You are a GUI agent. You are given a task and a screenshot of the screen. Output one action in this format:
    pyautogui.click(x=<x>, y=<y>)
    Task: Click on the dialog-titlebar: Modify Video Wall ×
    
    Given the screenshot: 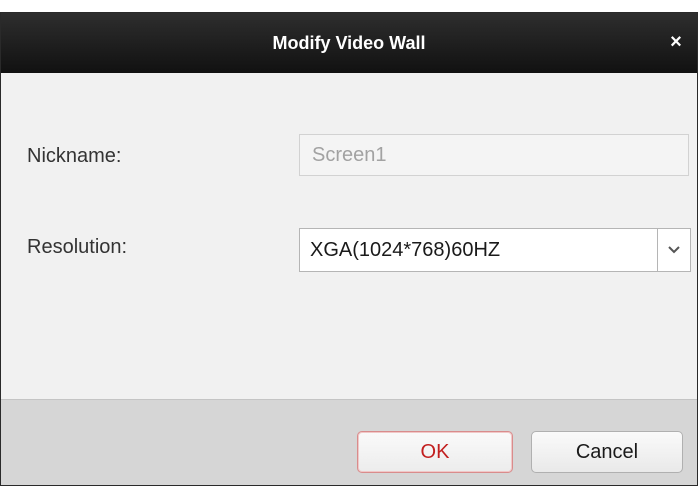 What is the action you would take?
    pyautogui.click(x=349, y=43)
    